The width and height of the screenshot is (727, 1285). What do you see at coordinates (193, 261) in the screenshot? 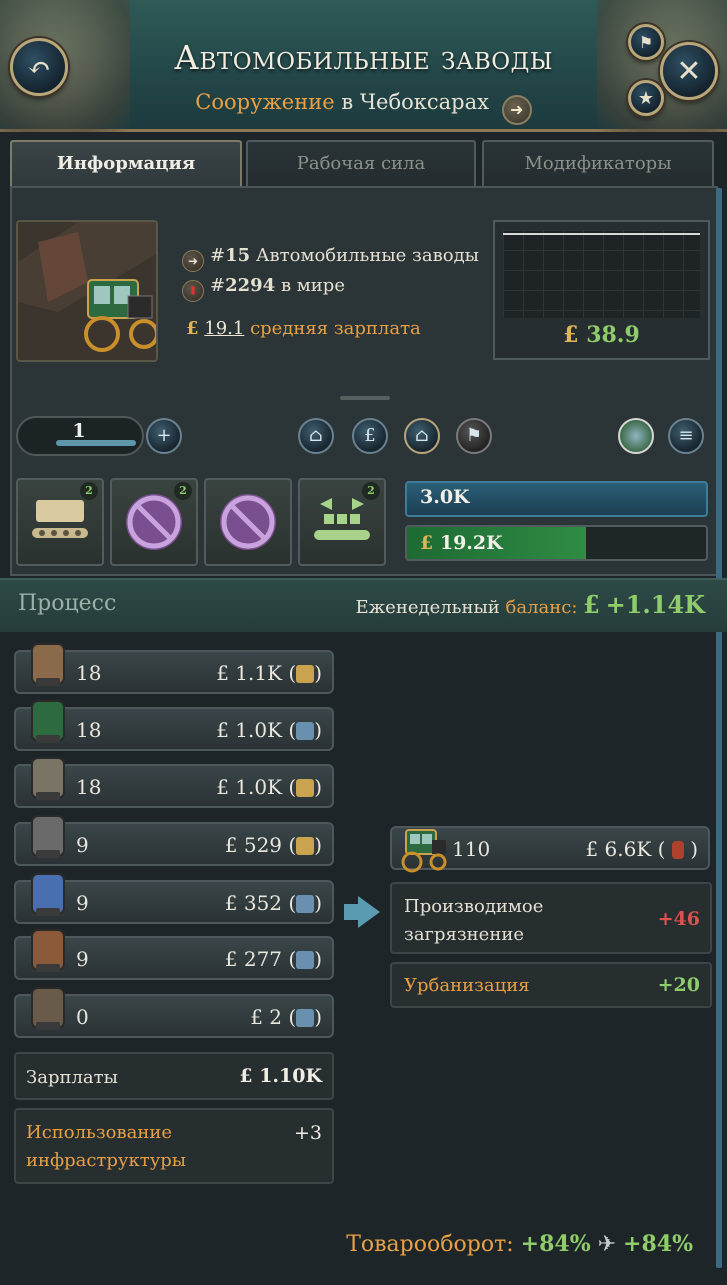
I see `rank-up-icon: ➜` at bounding box center [193, 261].